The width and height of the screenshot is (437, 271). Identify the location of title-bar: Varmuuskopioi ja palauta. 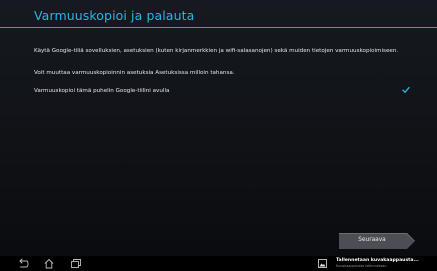
(218, 15).